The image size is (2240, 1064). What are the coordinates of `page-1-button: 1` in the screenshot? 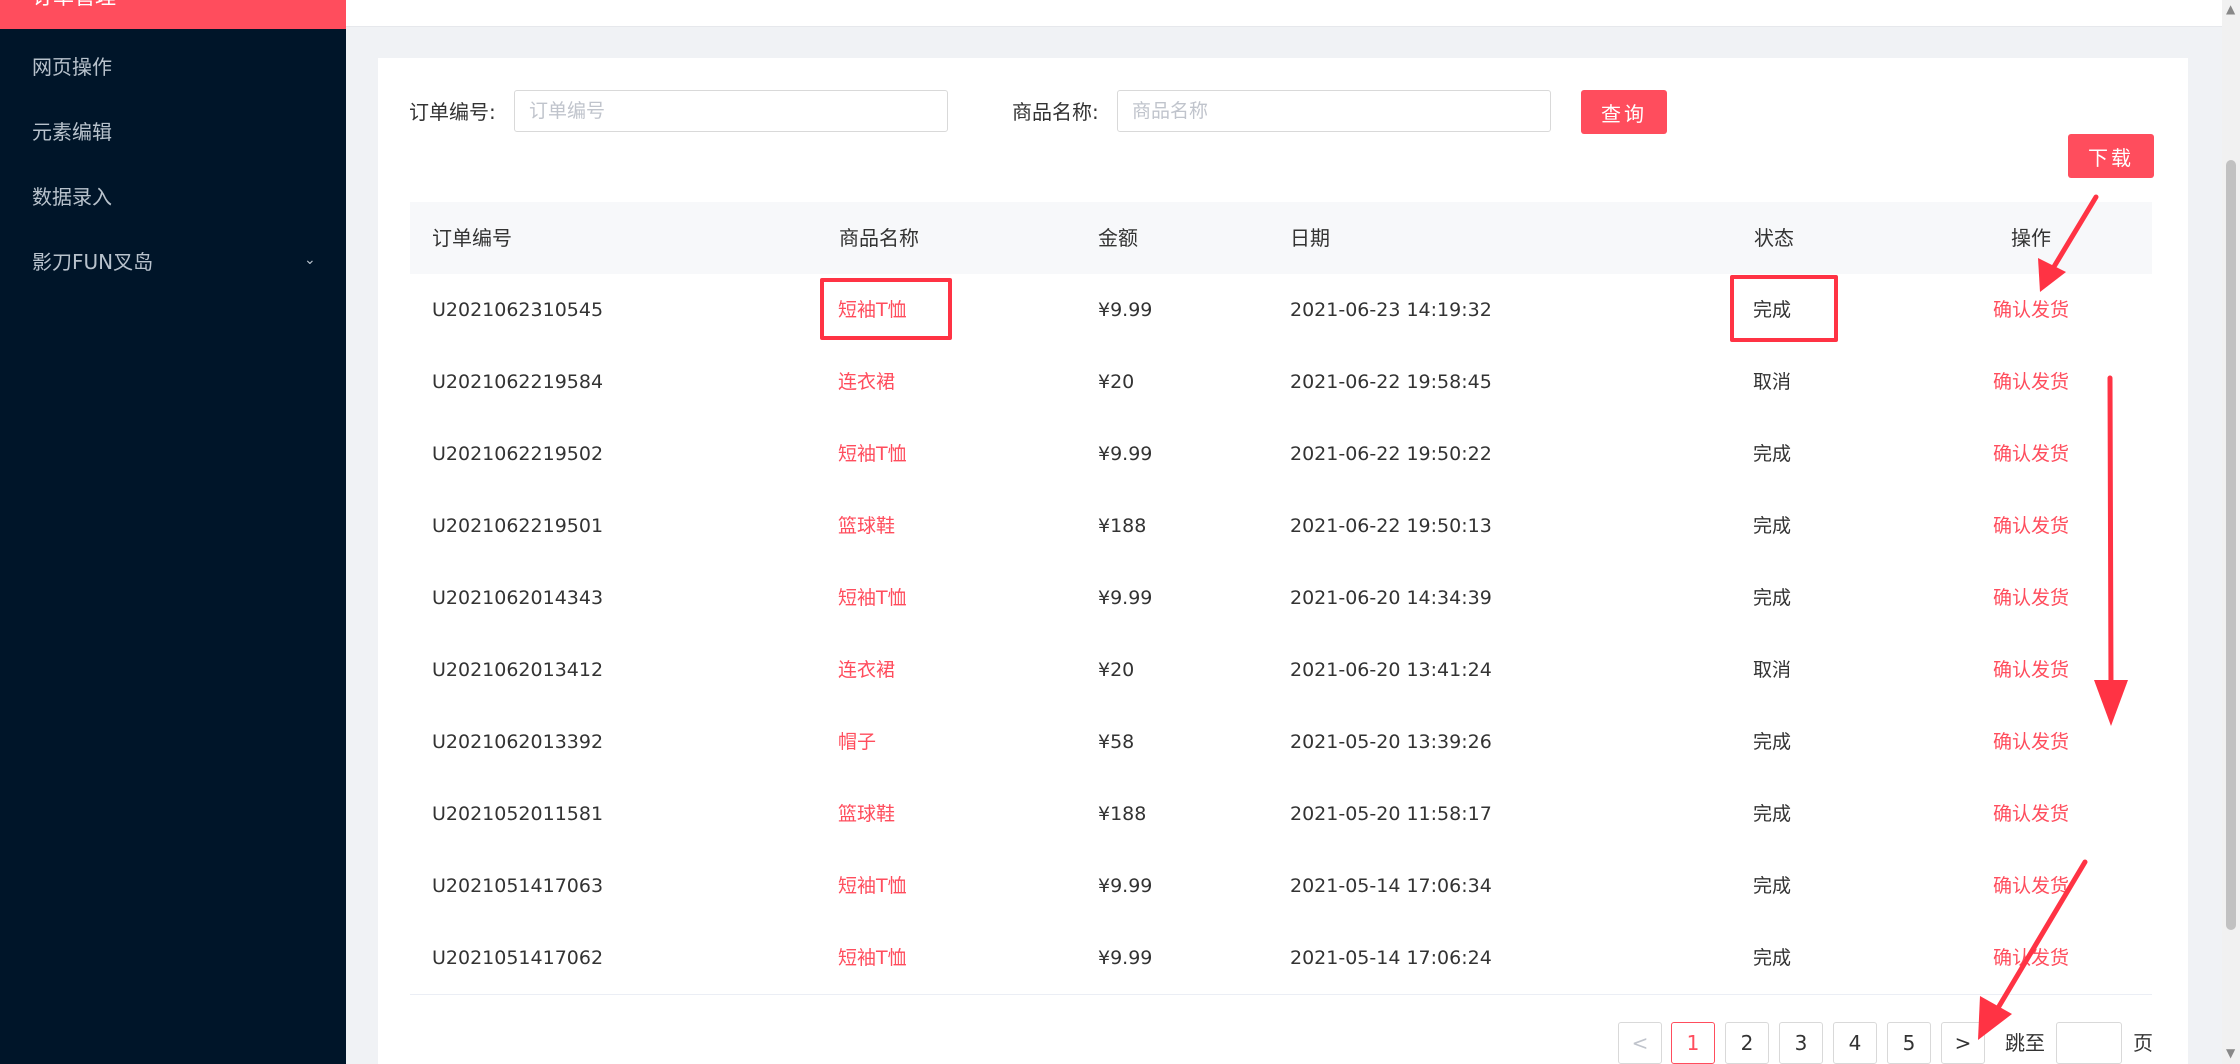 It's located at (1693, 1043).